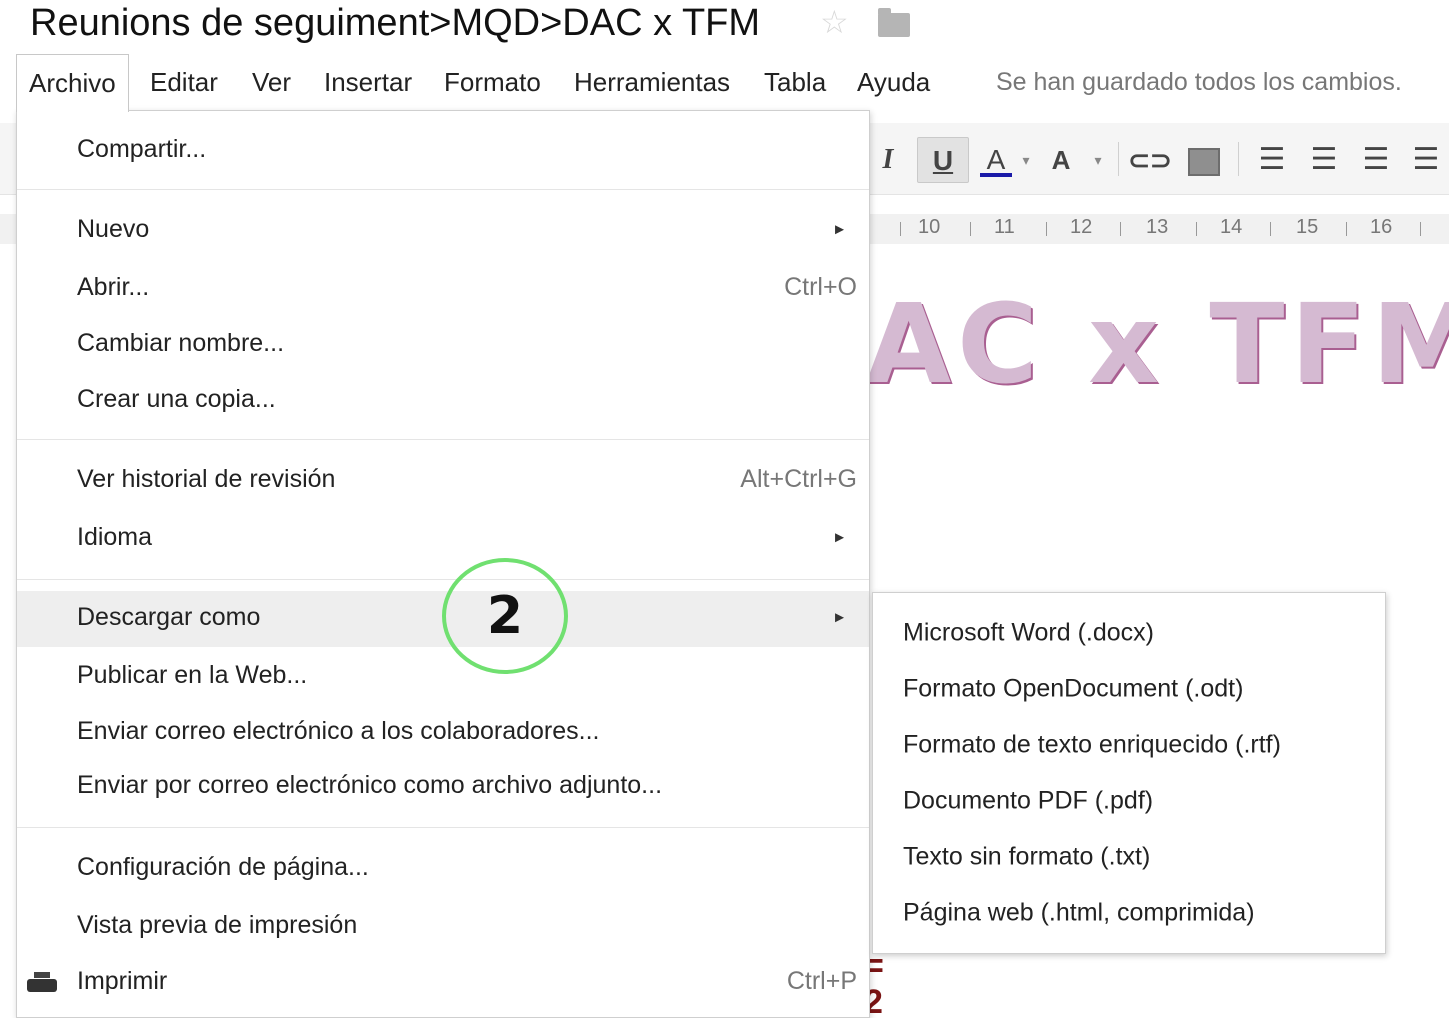  What do you see at coordinates (1199, 82) in the screenshot?
I see `save-status: Se han guardado todos los cambios.` at bounding box center [1199, 82].